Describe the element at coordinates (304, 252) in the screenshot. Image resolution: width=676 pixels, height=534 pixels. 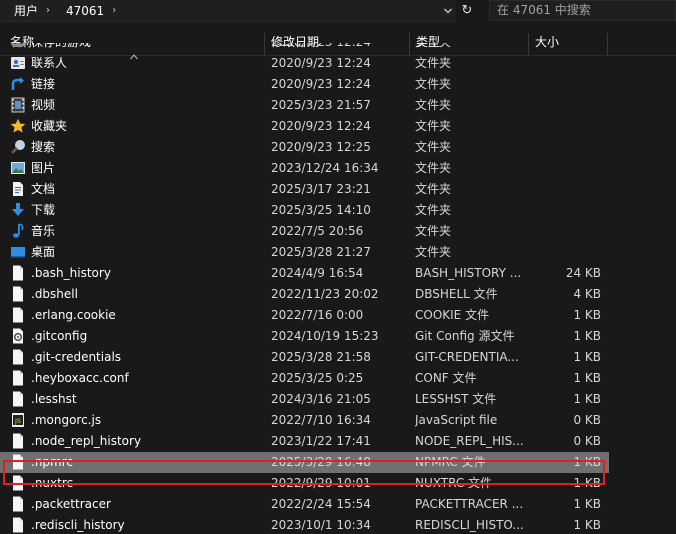
I see `table-row: 桌面 2025/3/28 21:27 文件夹` at that location.